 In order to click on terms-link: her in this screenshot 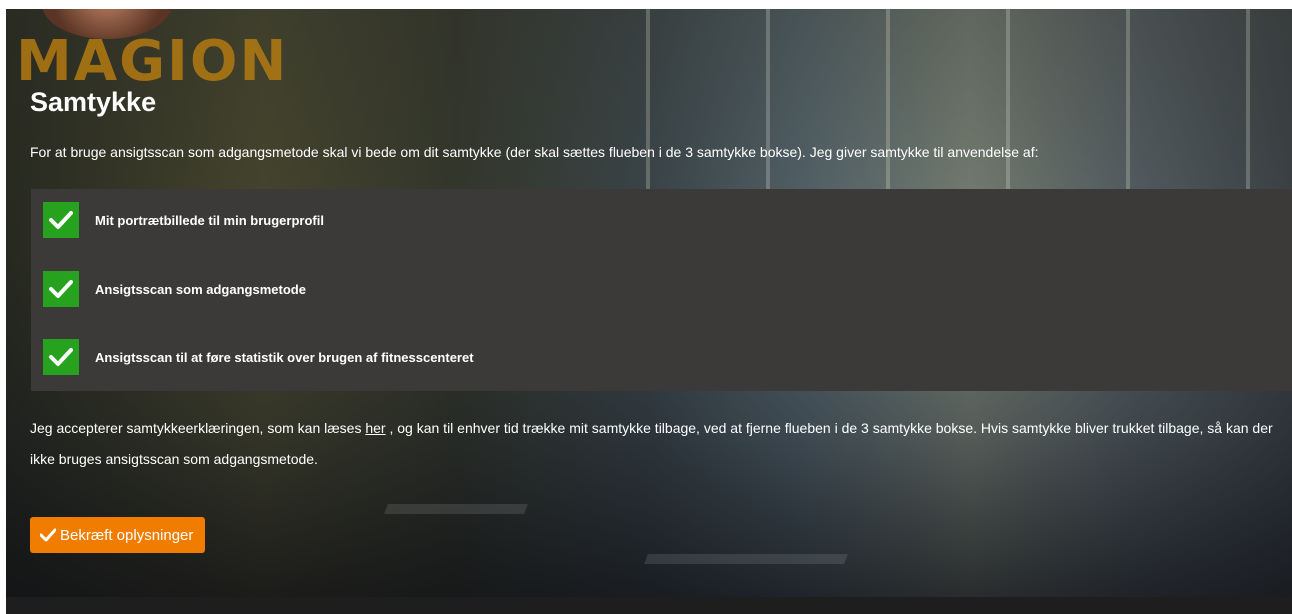, I will do `click(375, 428)`.